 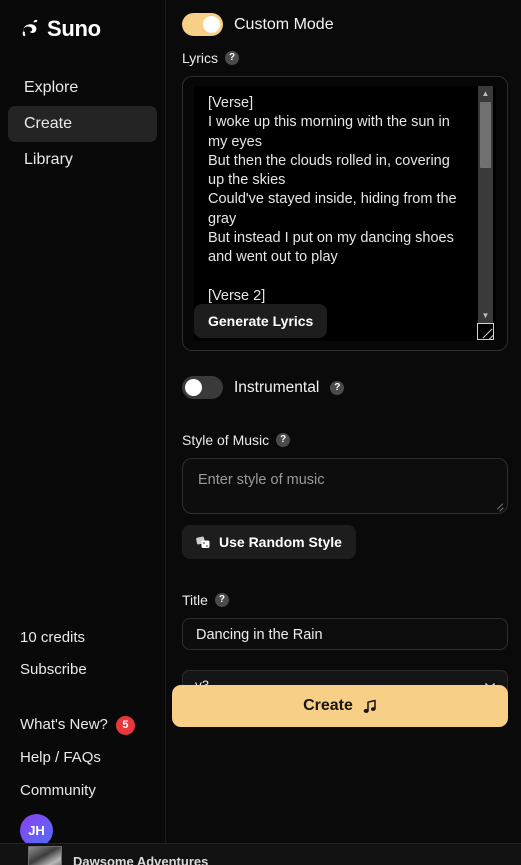 I want to click on custom-mode-label: Custom Mode, so click(x=284, y=24).